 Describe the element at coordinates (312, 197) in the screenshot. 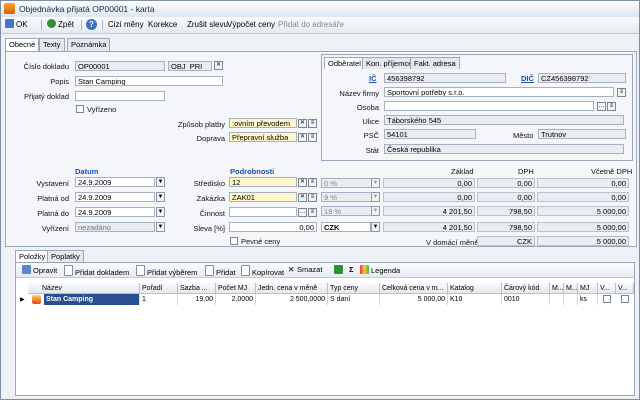

I see `browse-order-icon: ≡` at that location.